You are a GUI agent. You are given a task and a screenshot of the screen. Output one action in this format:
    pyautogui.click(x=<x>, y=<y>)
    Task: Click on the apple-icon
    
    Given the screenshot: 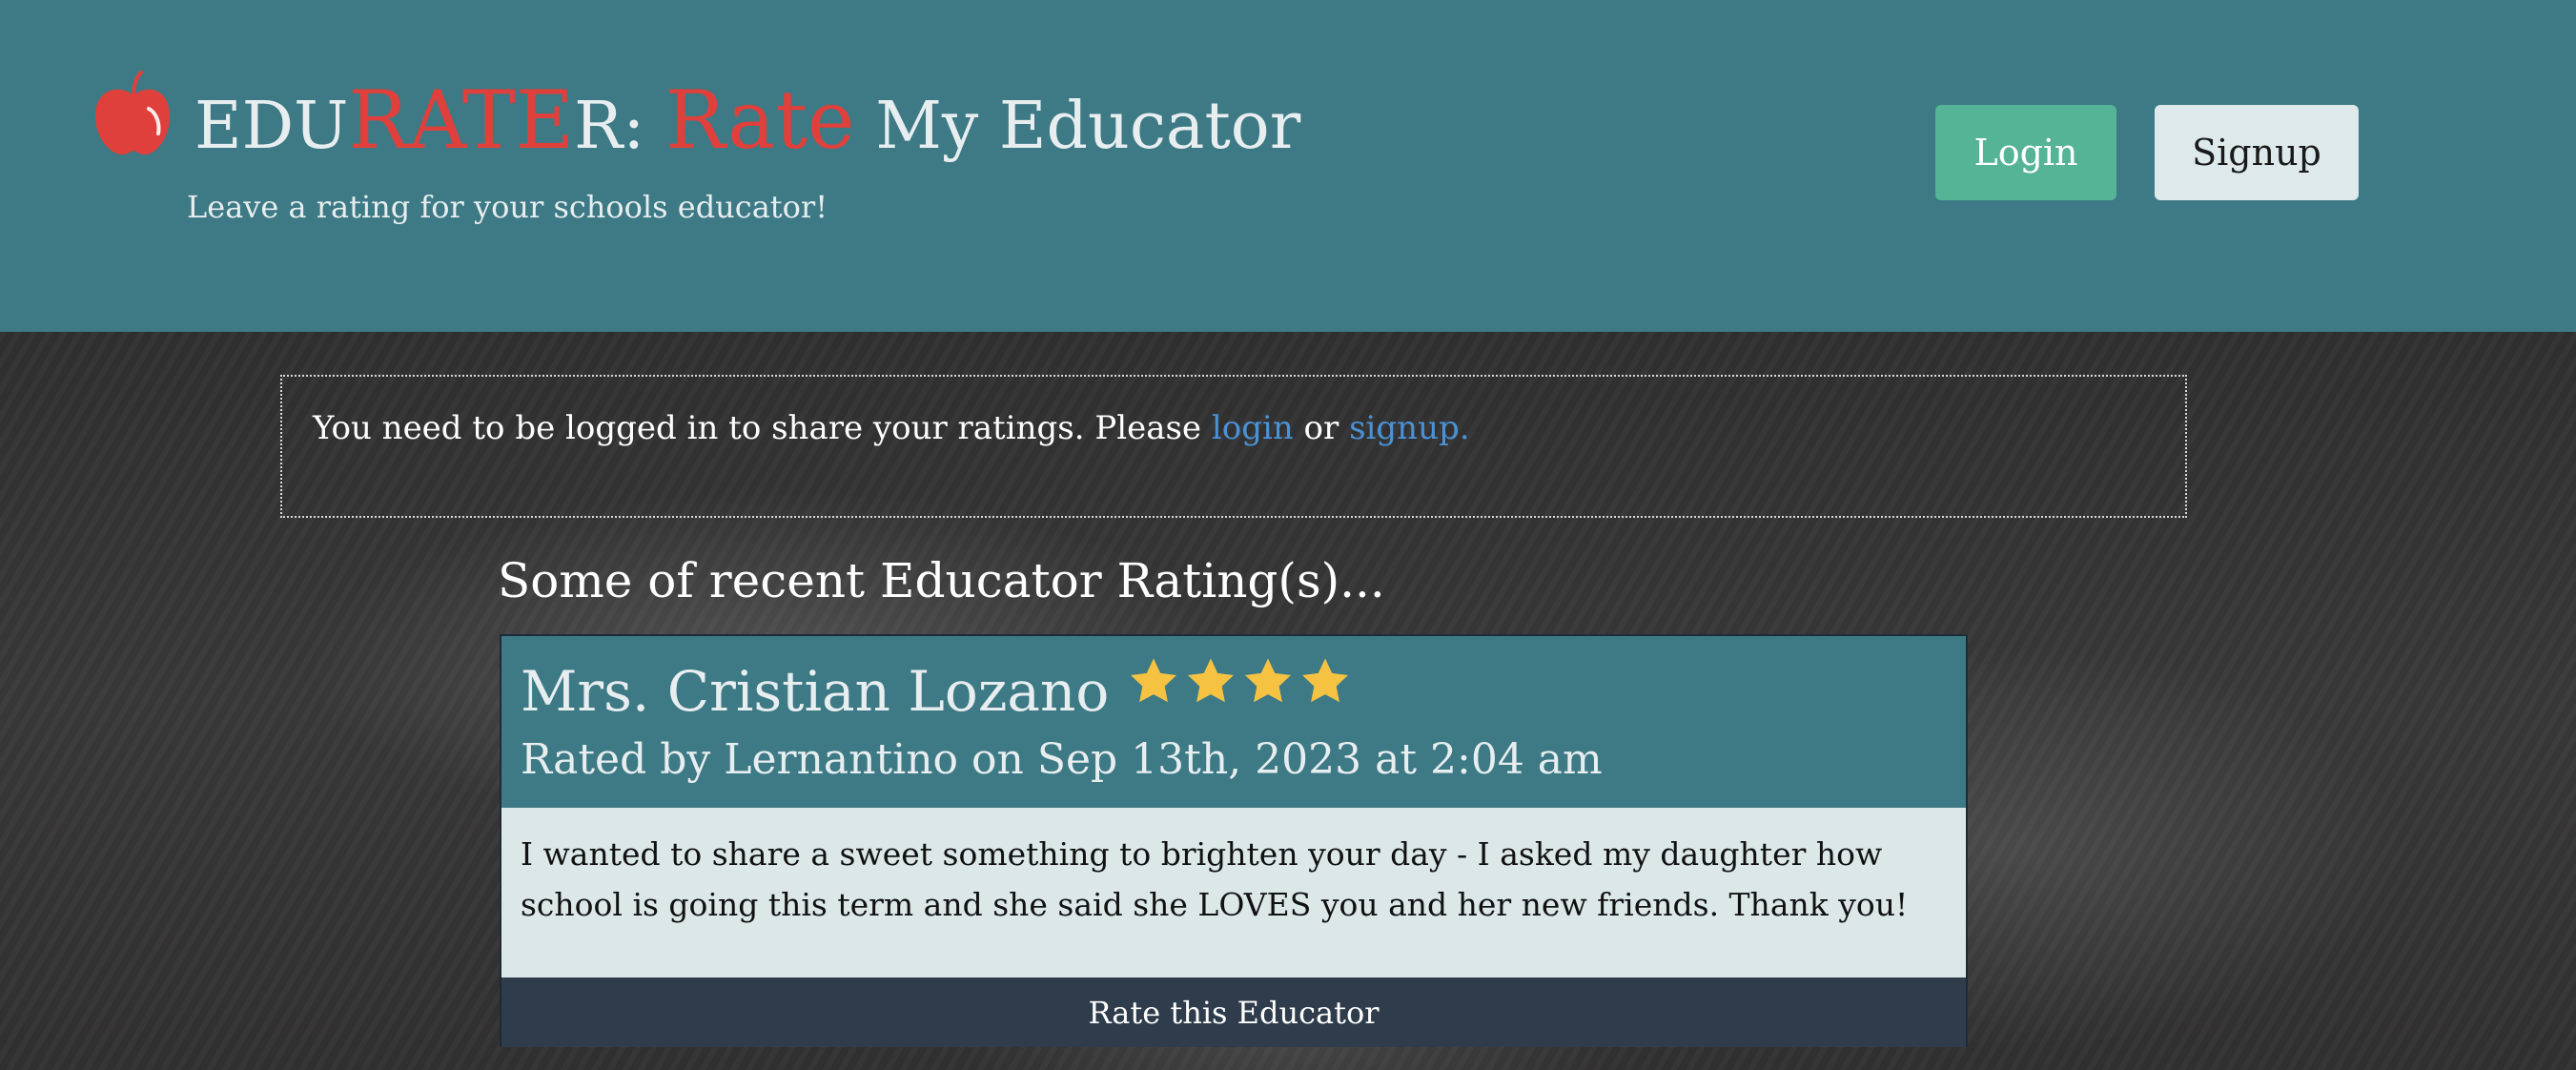 What is the action you would take?
    pyautogui.click(x=133, y=113)
    